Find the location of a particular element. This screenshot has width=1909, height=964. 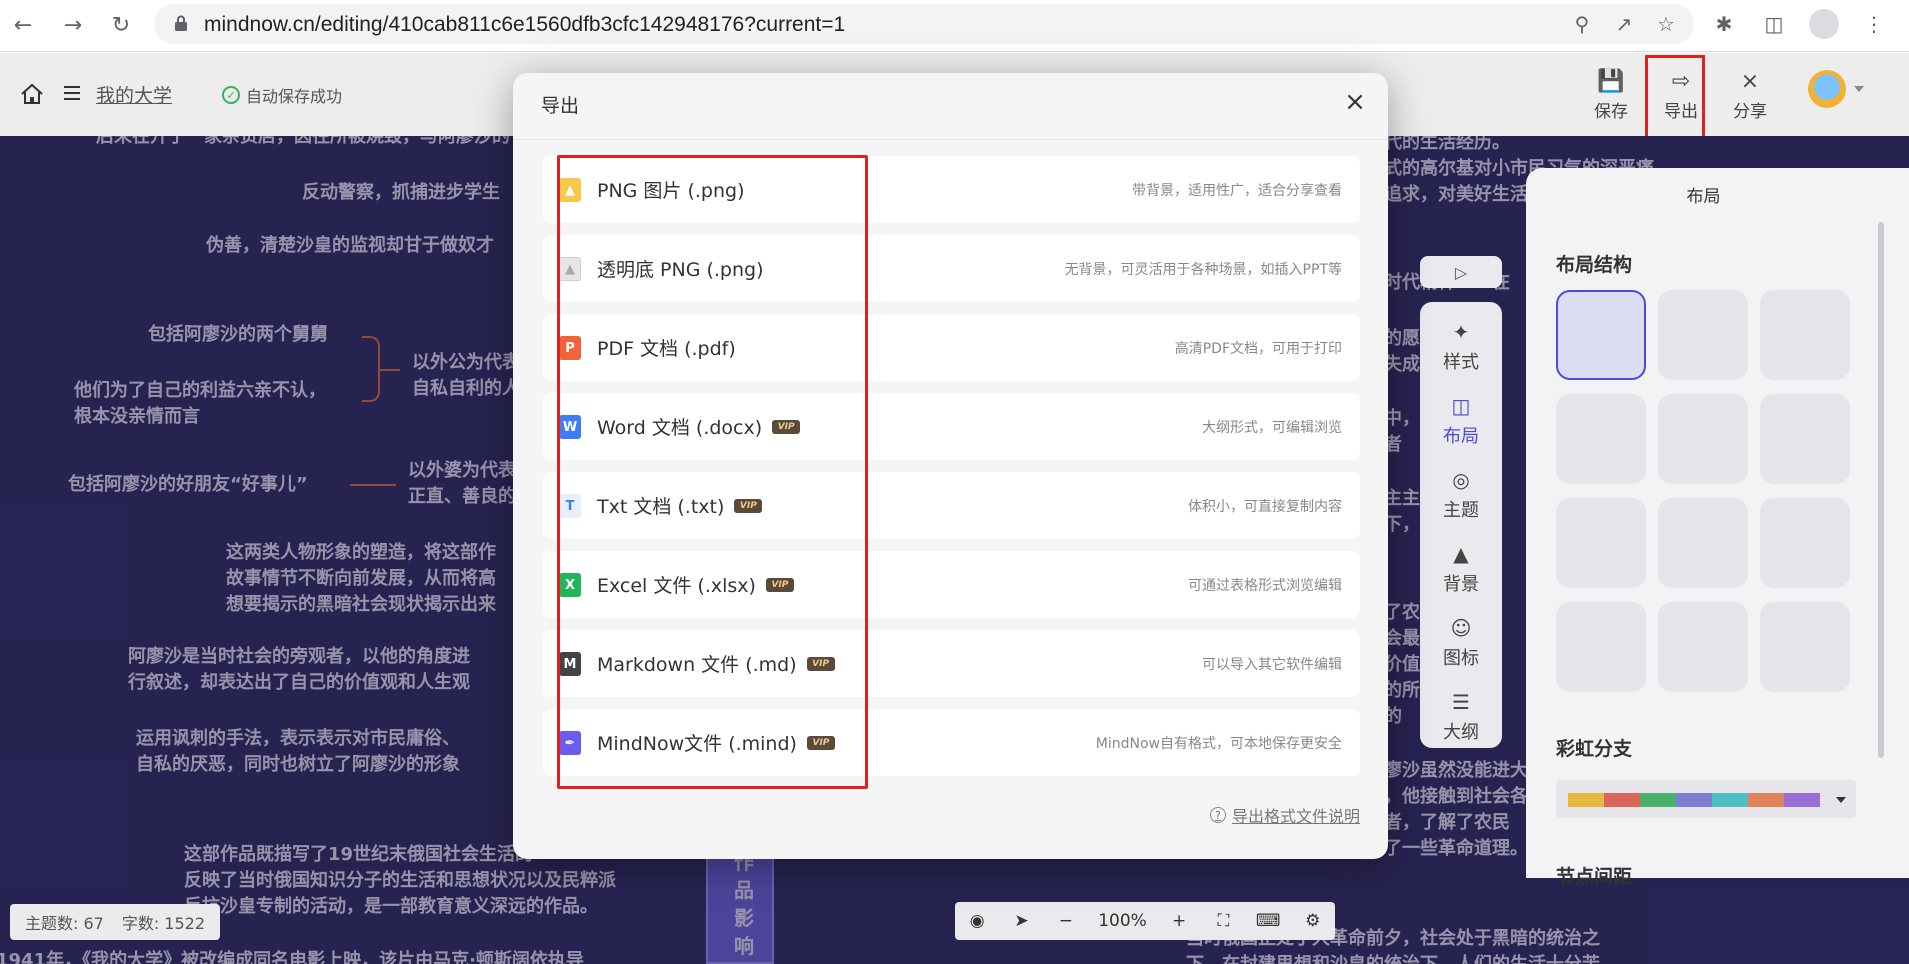

rainbow-branch-select is located at coordinates (1706, 799).